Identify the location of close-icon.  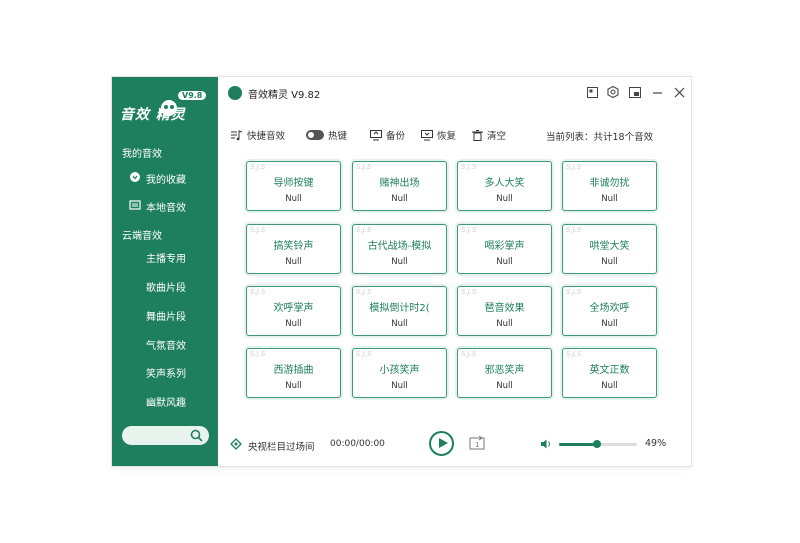
(679, 92).